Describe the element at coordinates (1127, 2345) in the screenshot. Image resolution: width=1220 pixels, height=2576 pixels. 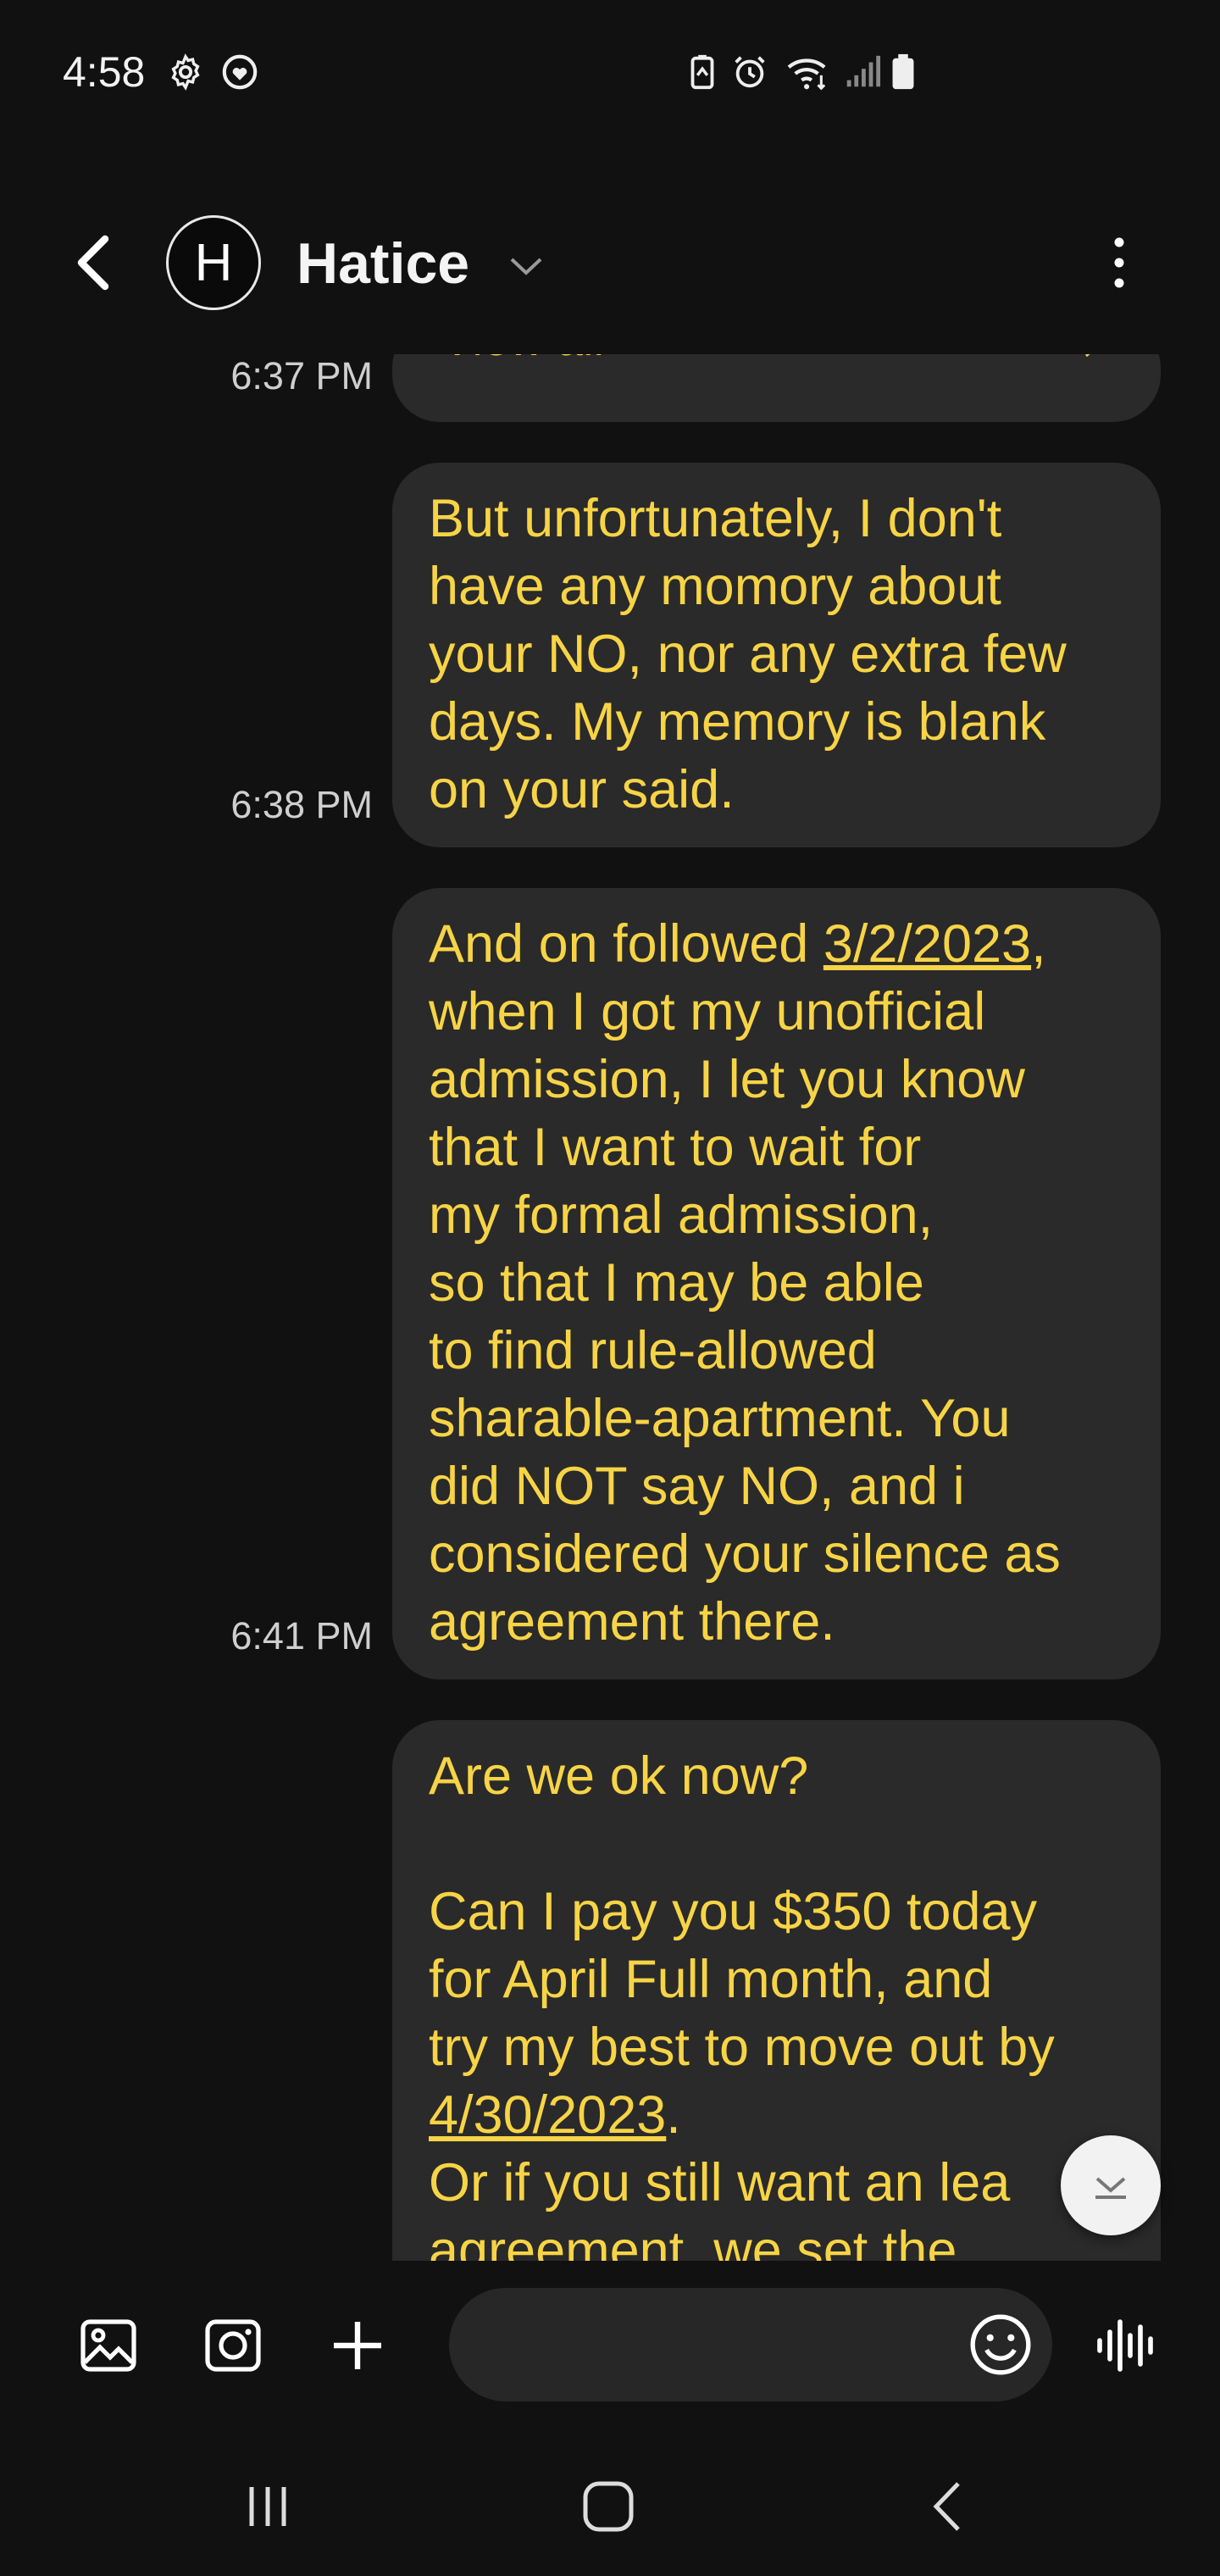
I see `voice-waveform-icon` at that location.